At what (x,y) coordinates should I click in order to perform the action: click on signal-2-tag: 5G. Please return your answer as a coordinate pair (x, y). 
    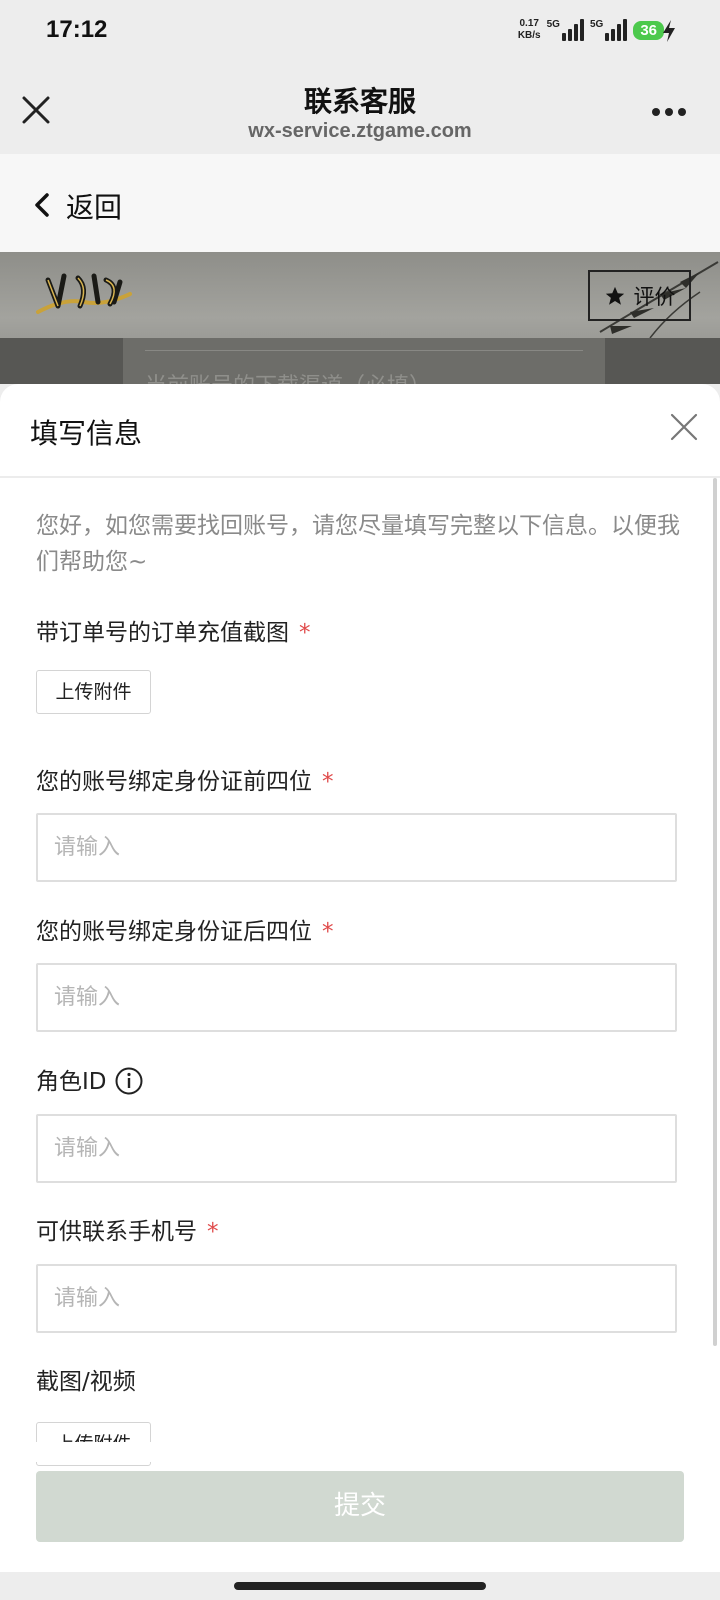
    Looking at the image, I should click on (596, 24).